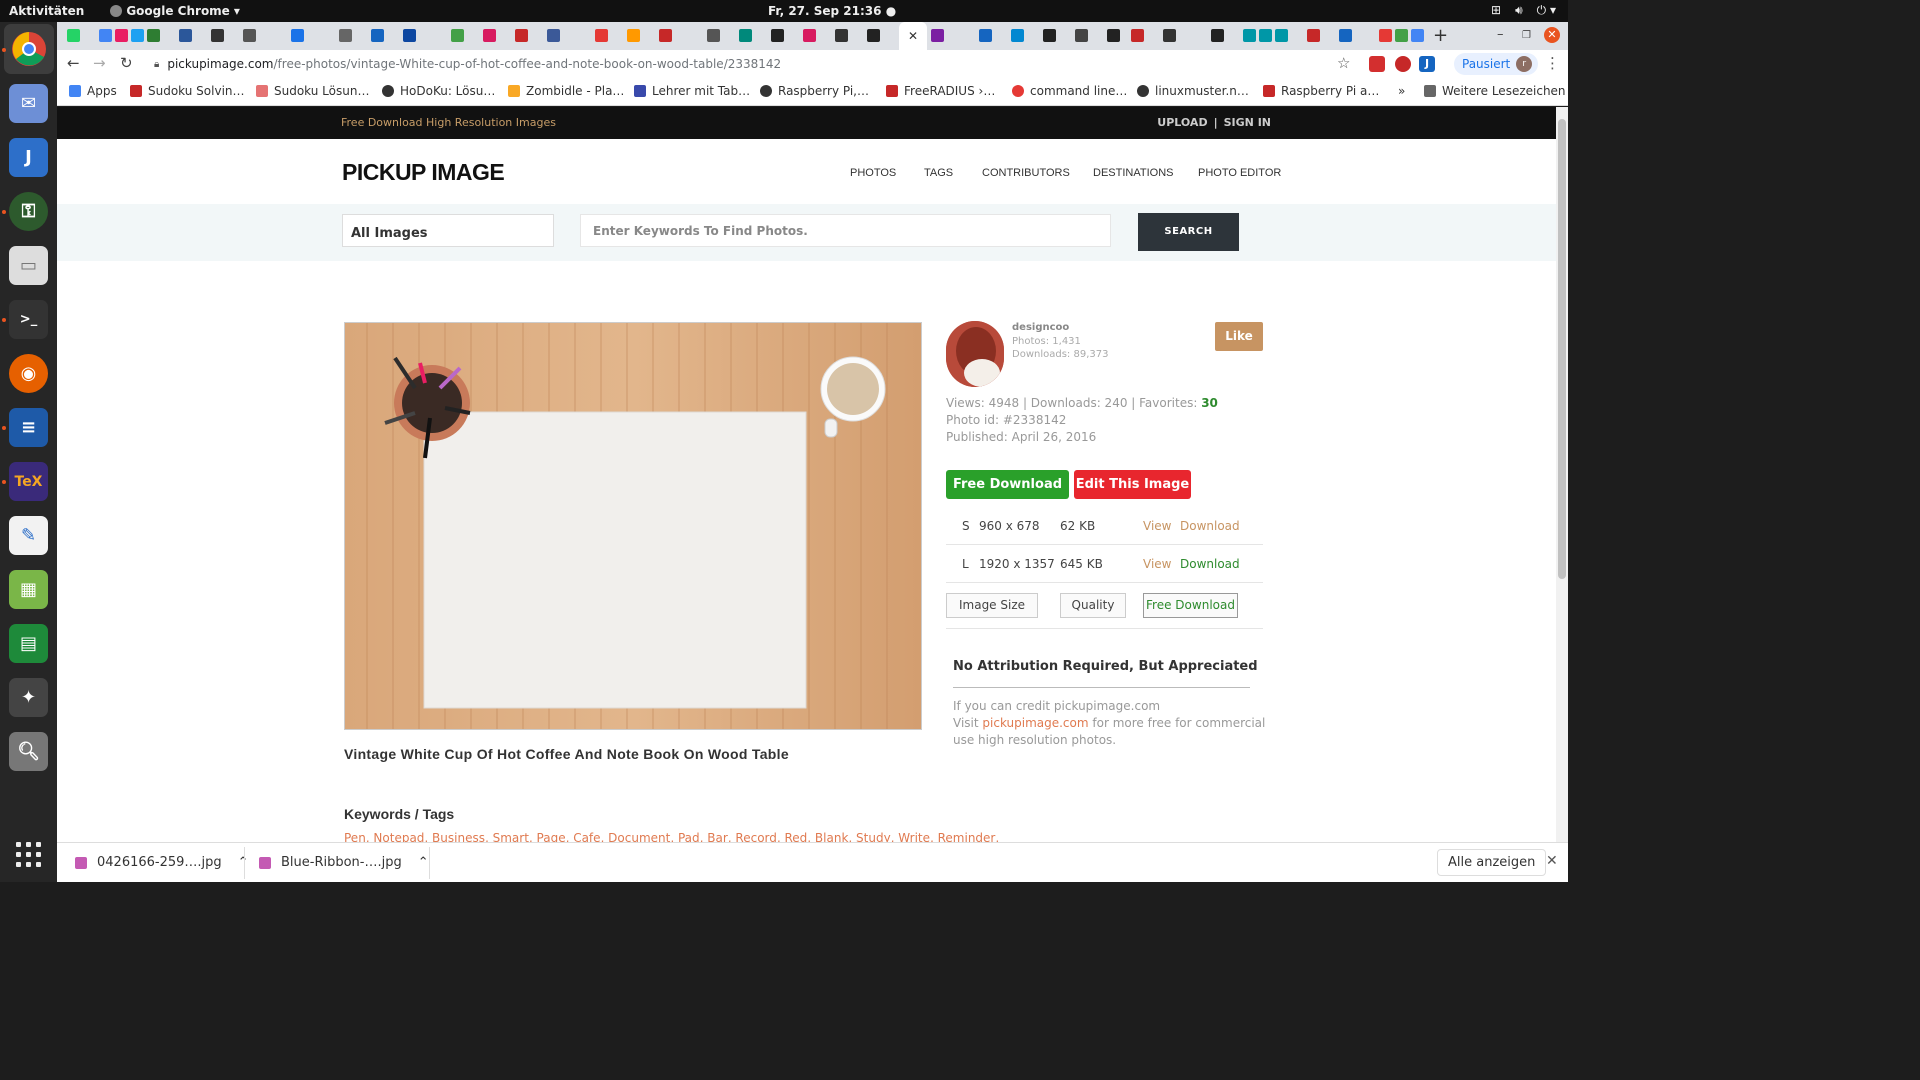 This screenshot has width=1920, height=1080. What do you see at coordinates (156, 64) in the screenshot?
I see `lock-icon: 🔒︎` at bounding box center [156, 64].